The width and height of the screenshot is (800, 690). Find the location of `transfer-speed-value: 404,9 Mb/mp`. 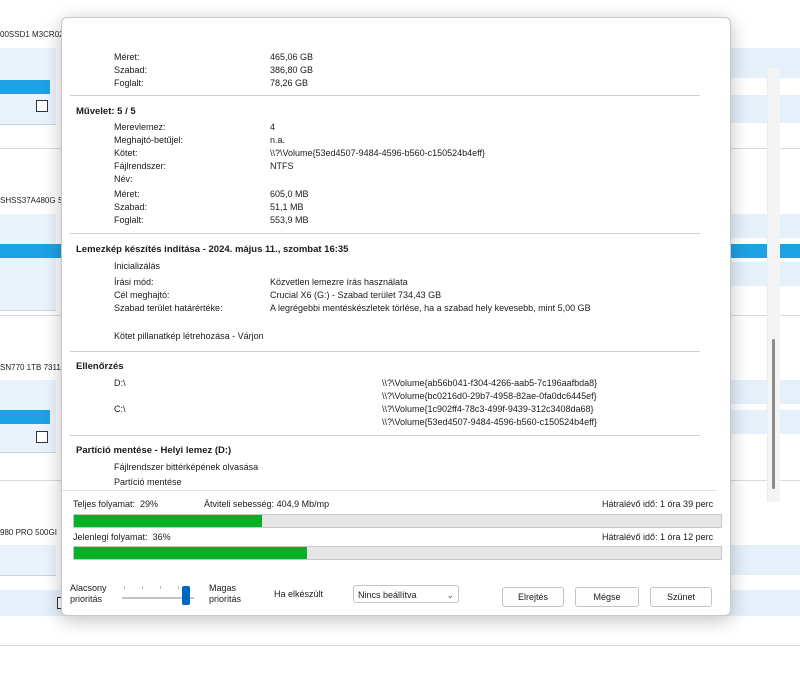

transfer-speed-value: 404,9 Mb/mp is located at coordinates (303, 504).